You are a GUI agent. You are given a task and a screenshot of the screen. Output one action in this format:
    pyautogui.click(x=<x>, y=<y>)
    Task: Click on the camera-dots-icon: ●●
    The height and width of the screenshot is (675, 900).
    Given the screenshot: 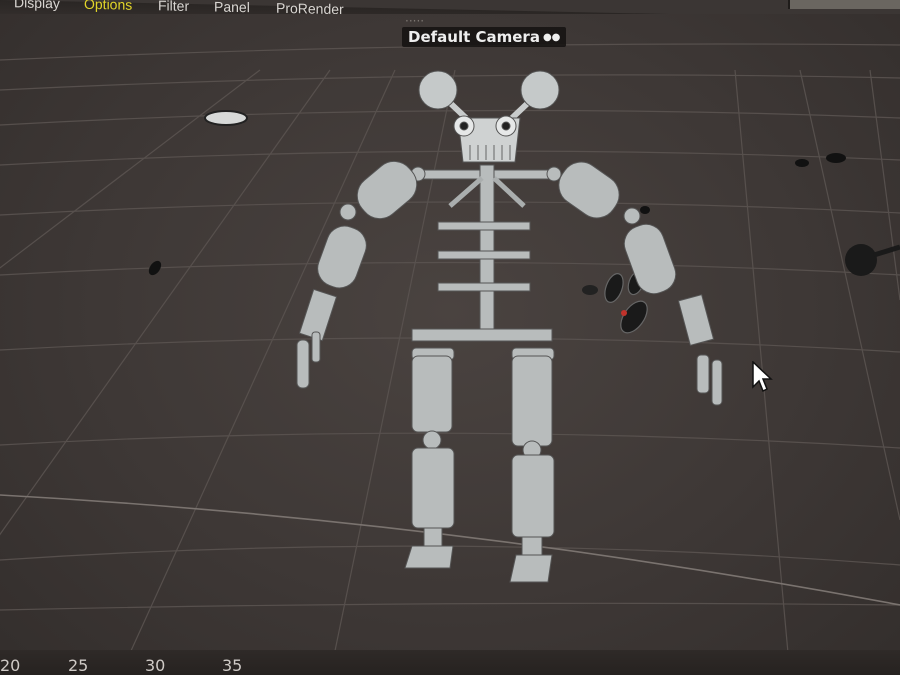 What is the action you would take?
    pyautogui.click(x=551, y=37)
    